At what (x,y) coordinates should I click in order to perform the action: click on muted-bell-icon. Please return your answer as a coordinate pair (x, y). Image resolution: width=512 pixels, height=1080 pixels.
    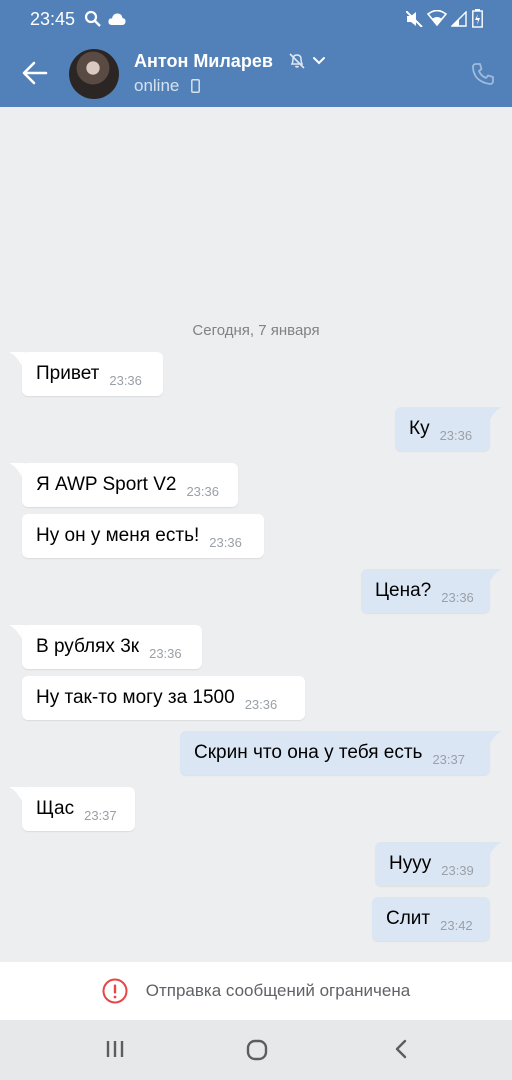
    Looking at the image, I should click on (297, 61).